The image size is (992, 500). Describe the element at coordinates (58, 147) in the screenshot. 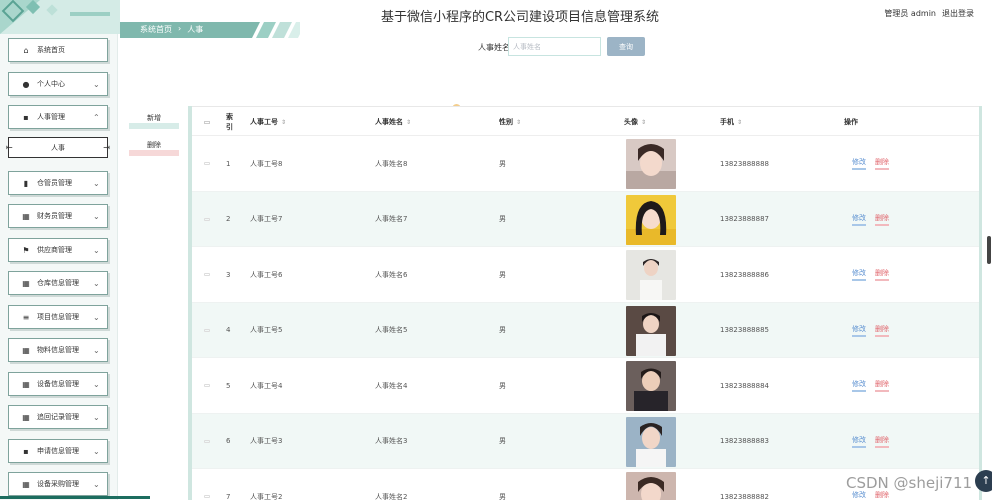

I see `submenu-item-hr: ⇤ 人事 ⇥` at that location.